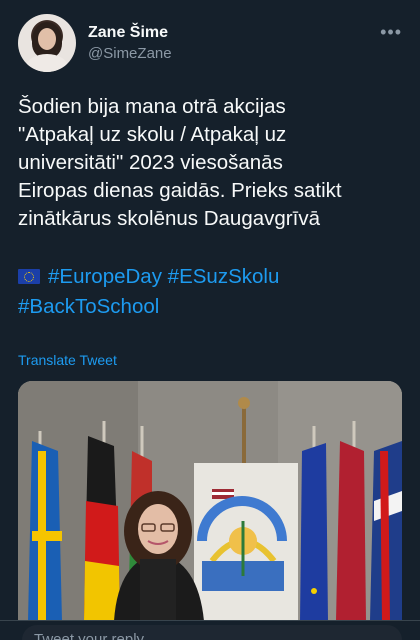  Describe the element at coordinates (67, 360) in the screenshot. I see `translate-tweet-link: Translate Tweet` at that location.